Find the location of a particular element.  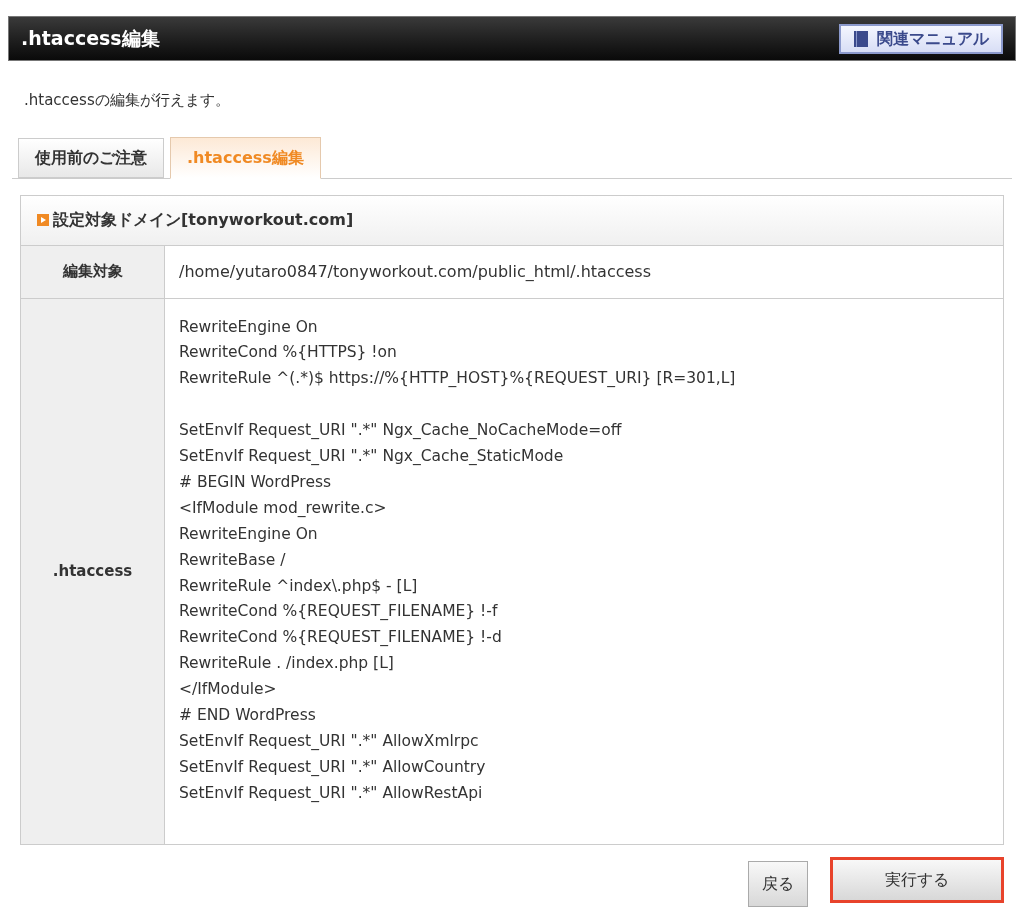

description-text: .htaccessの編集が行えます。 is located at coordinates (127, 100).